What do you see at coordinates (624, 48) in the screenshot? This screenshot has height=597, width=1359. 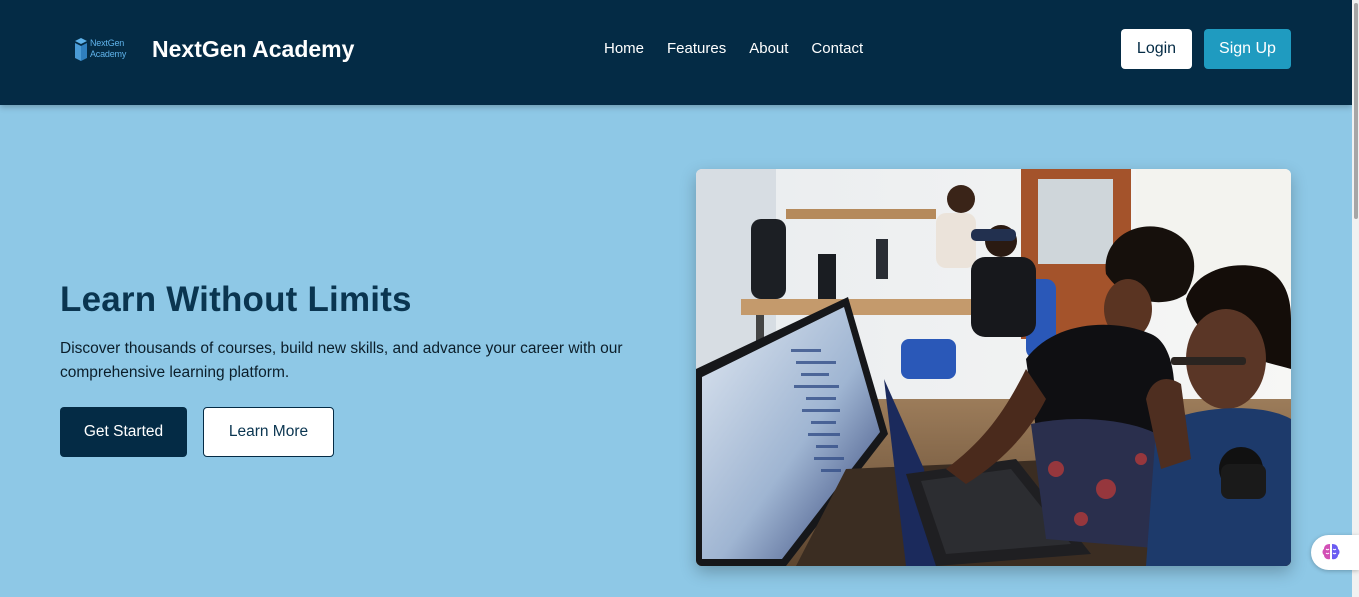 I see `nav-link-home: Home` at bounding box center [624, 48].